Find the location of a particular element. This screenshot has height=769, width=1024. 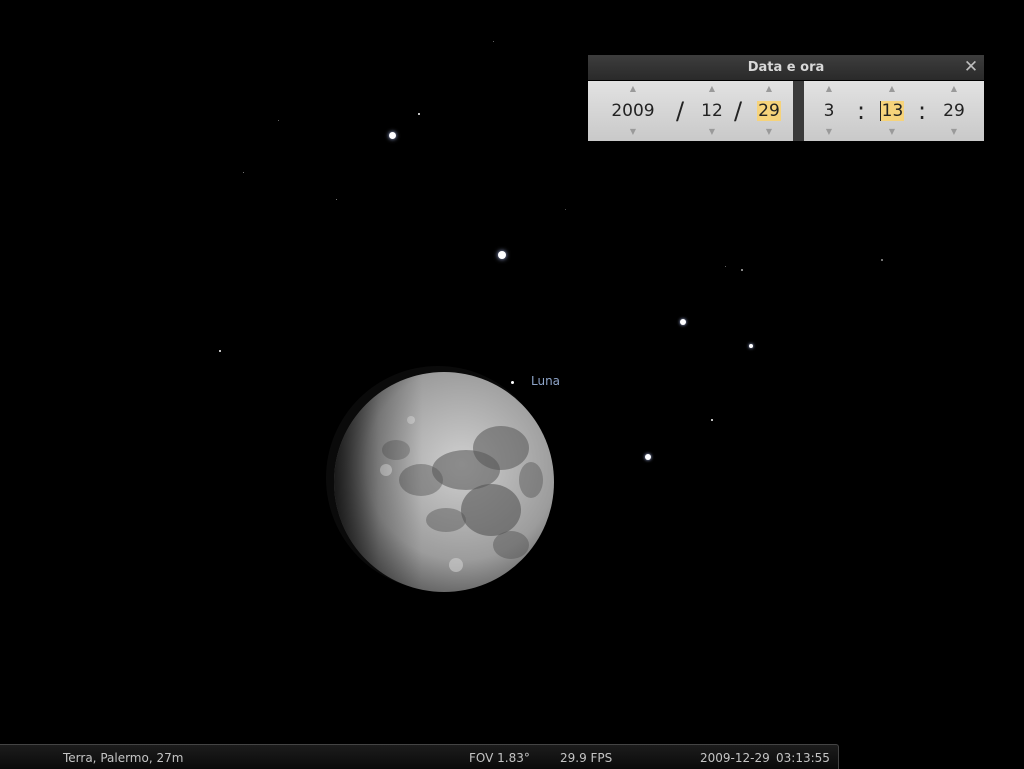

date-text: 2009-12-29 is located at coordinates (735, 758).